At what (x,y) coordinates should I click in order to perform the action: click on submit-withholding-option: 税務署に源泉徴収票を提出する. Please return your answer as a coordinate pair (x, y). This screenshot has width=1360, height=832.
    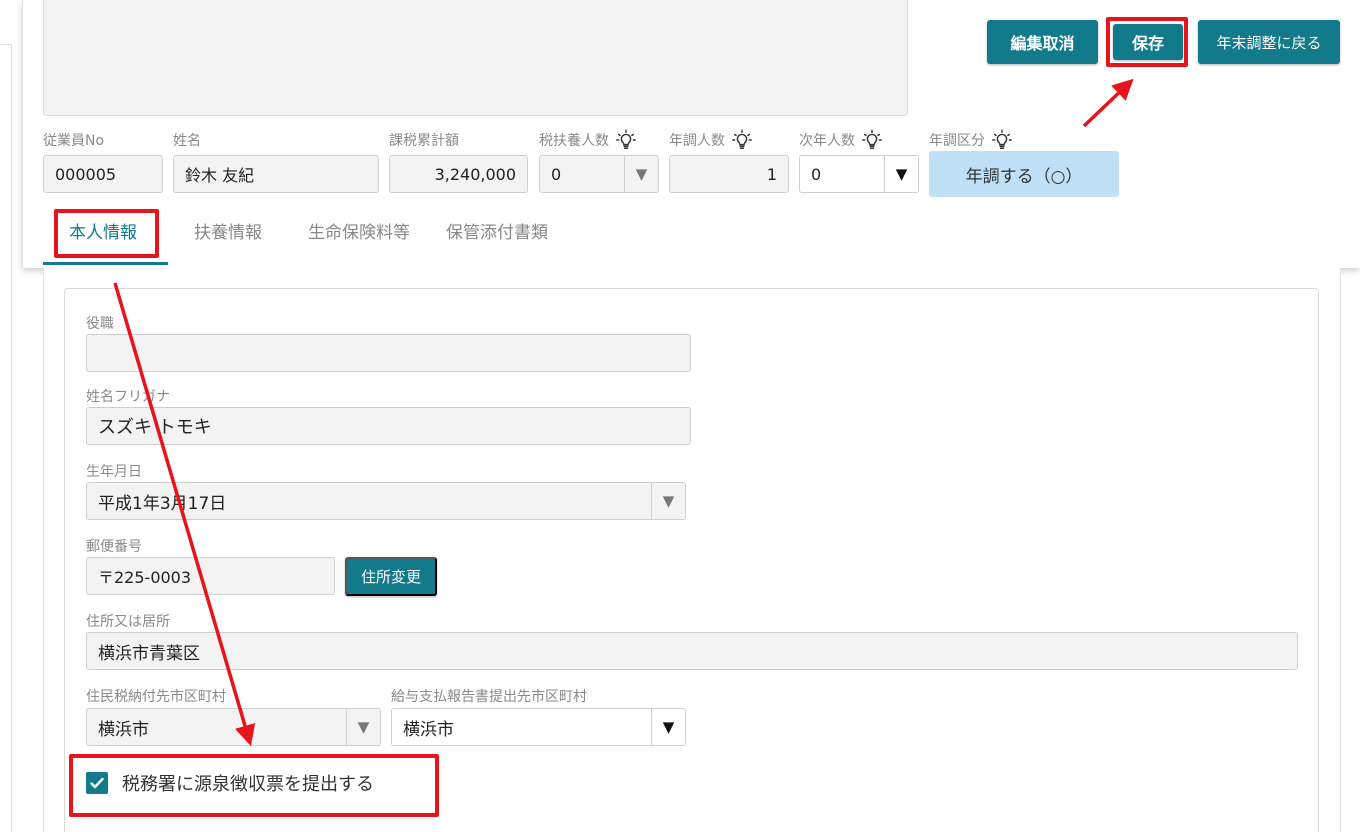
    Looking at the image, I should click on (230, 783).